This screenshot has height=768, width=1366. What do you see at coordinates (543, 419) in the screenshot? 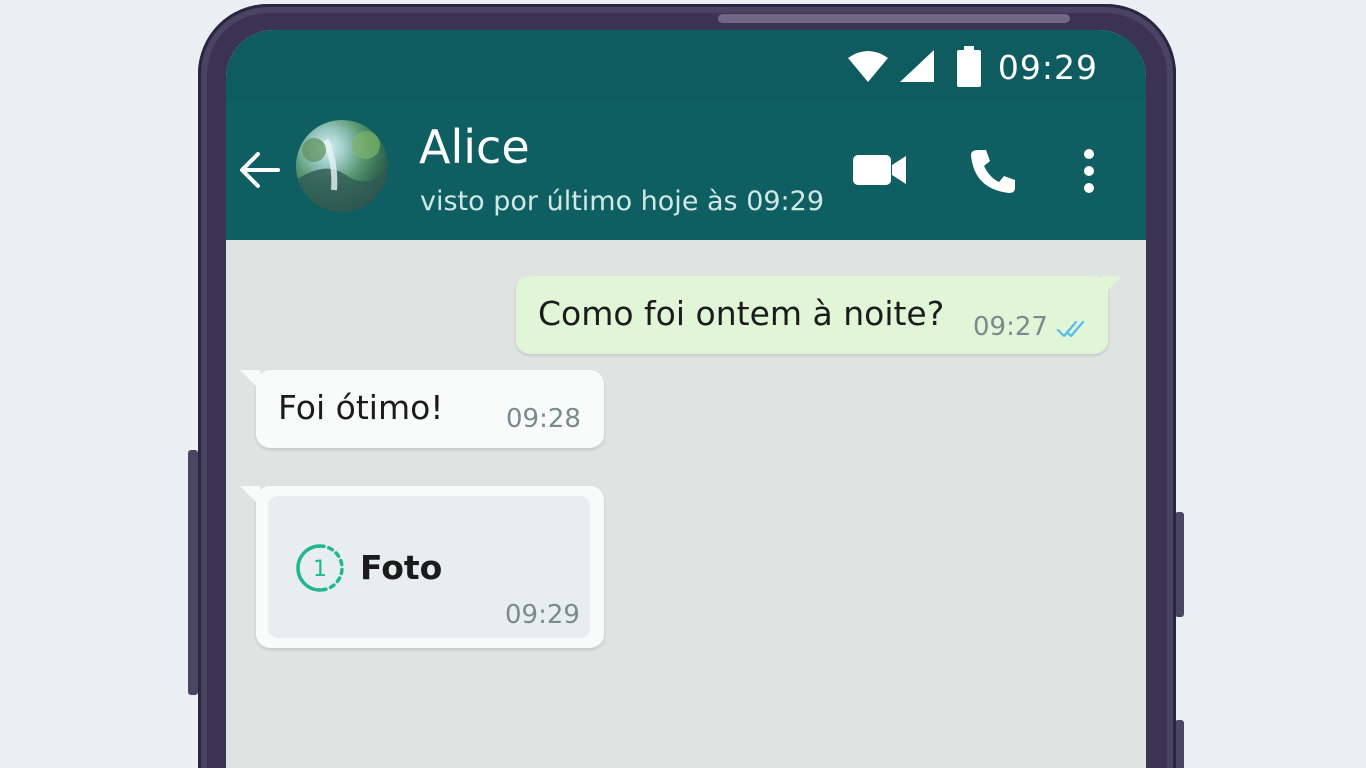
I see `message-time: 09:28` at bounding box center [543, 419].